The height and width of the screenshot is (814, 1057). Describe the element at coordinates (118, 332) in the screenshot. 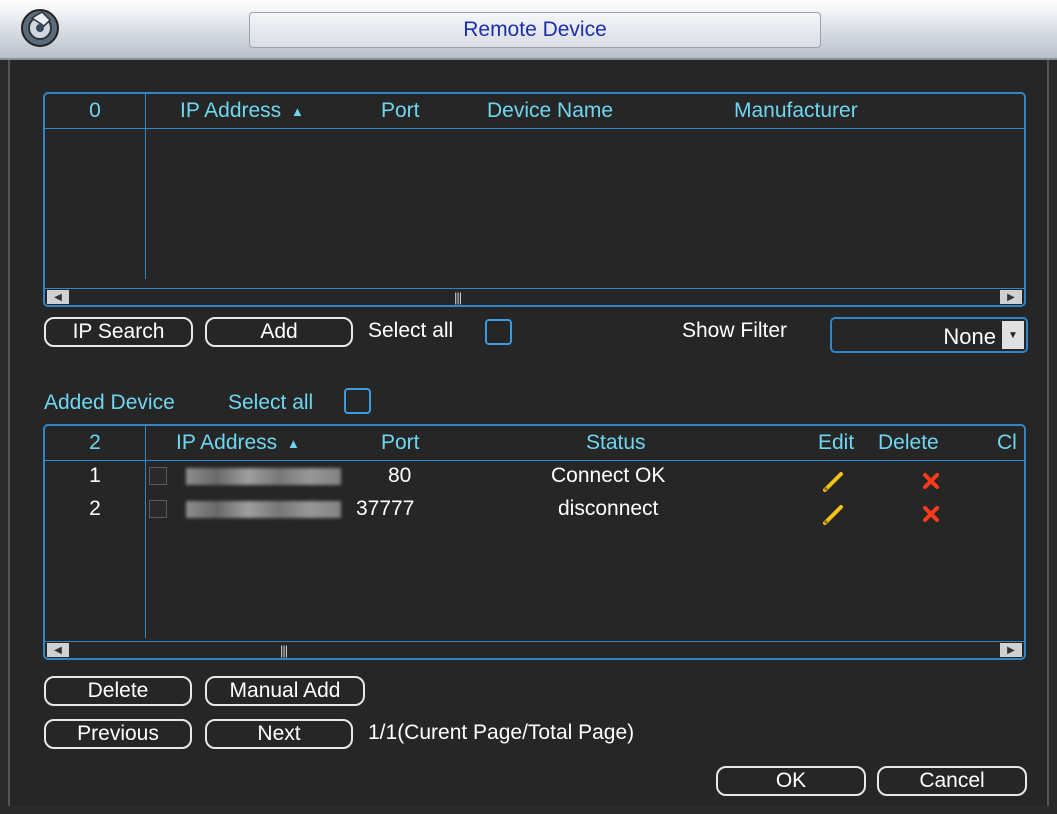

I see `ip-search-button: IP Search` at that location.